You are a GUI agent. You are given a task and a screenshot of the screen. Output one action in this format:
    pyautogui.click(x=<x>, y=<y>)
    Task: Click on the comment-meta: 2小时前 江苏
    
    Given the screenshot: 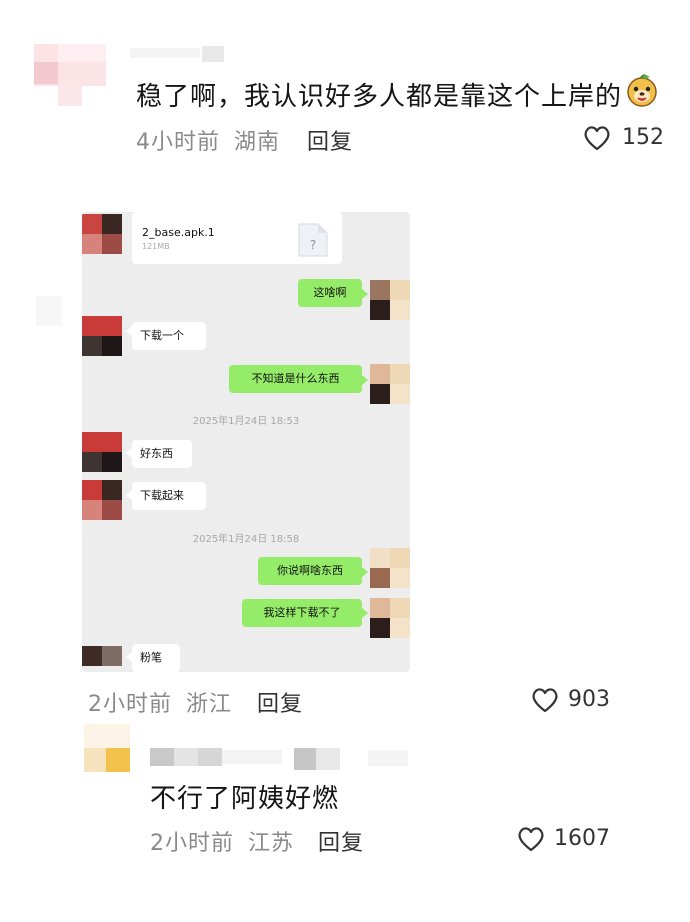 What is the action you would take?
    pyautogui.click(x=222, y=841)
    